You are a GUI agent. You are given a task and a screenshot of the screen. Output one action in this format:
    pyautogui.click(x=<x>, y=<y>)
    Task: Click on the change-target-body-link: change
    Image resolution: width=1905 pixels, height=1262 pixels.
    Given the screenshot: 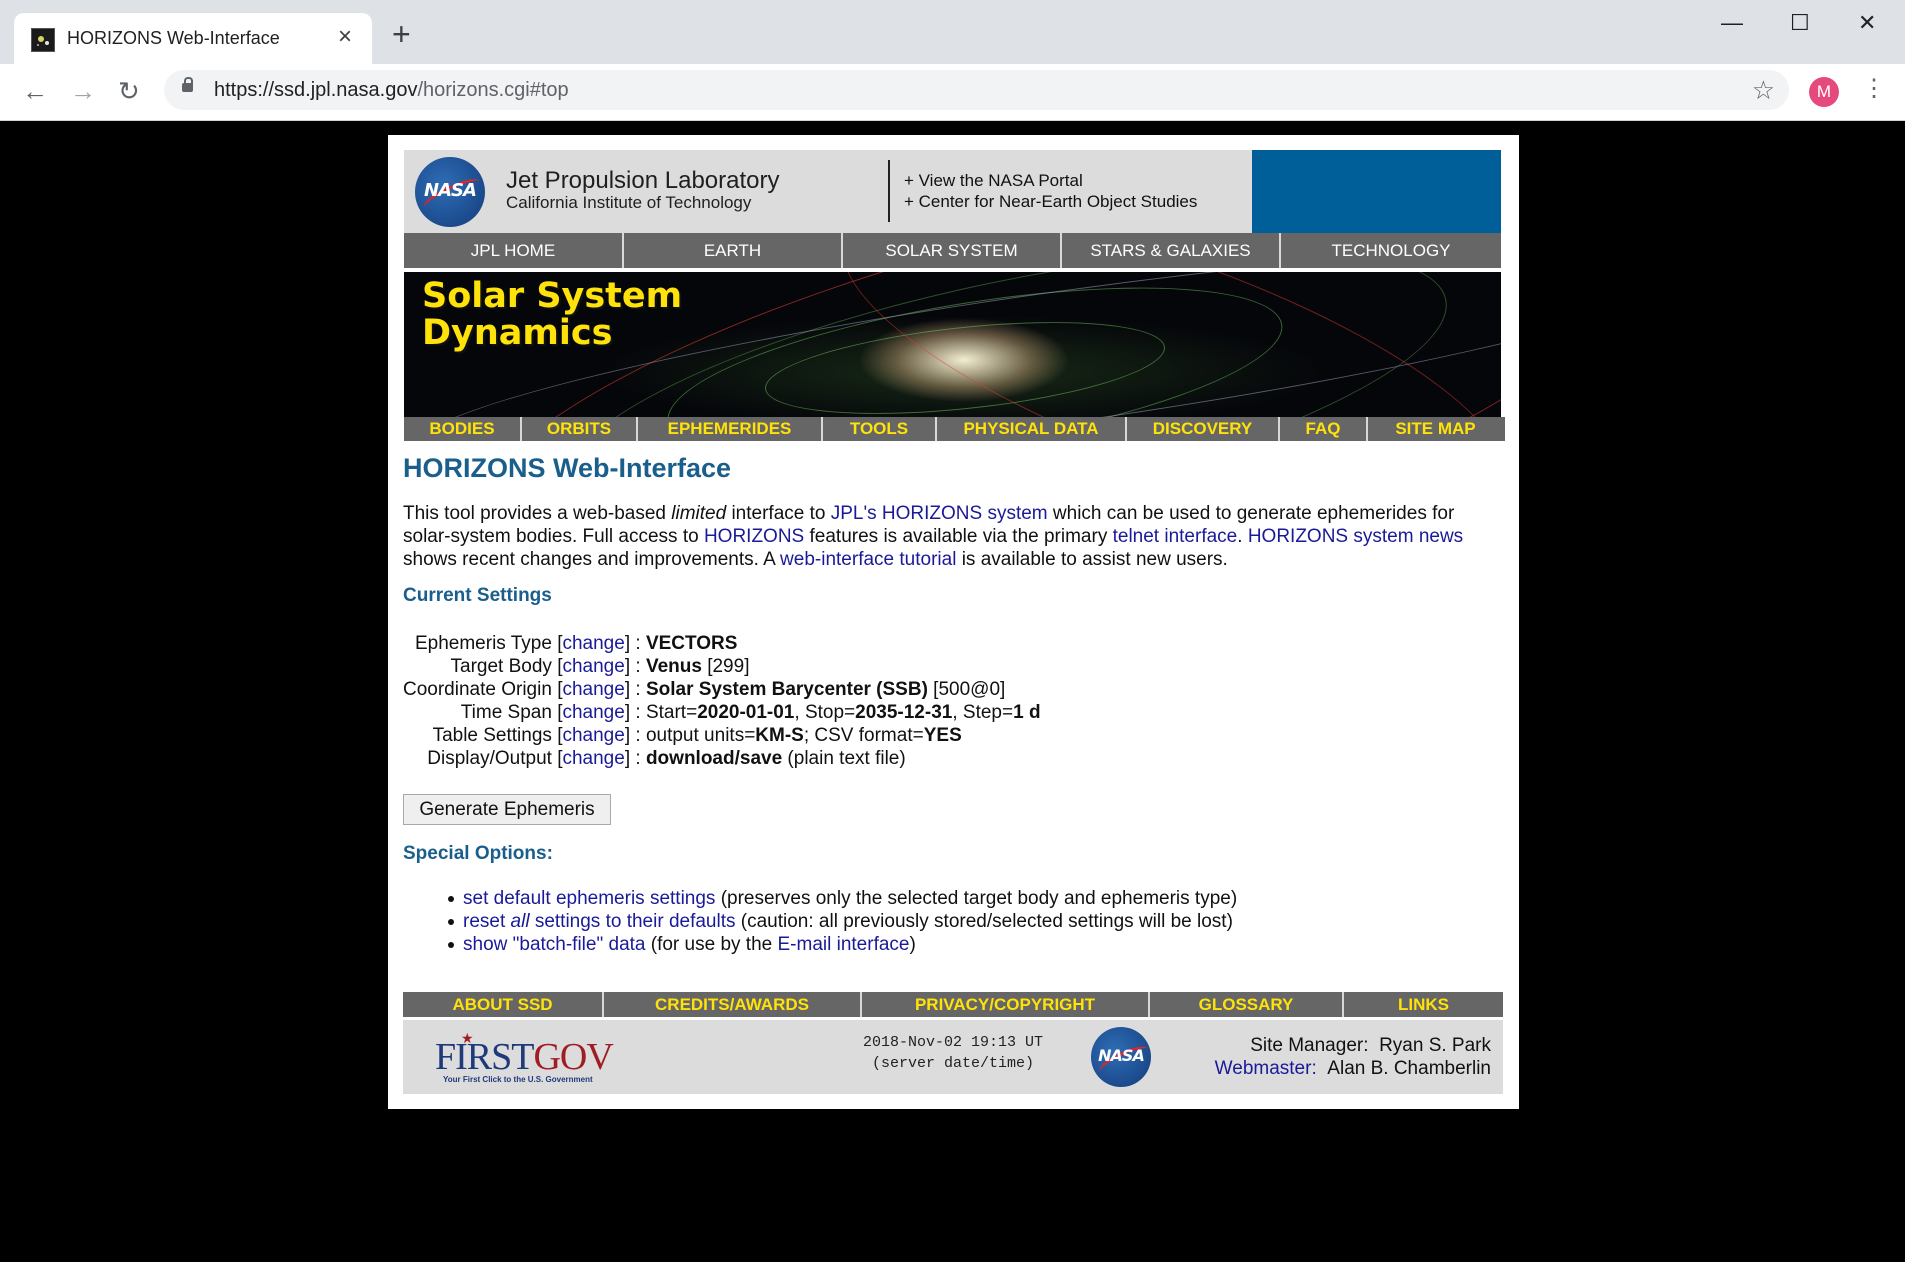 What is the action you would take?
    pyautogui.click(x=593, y=666)
    